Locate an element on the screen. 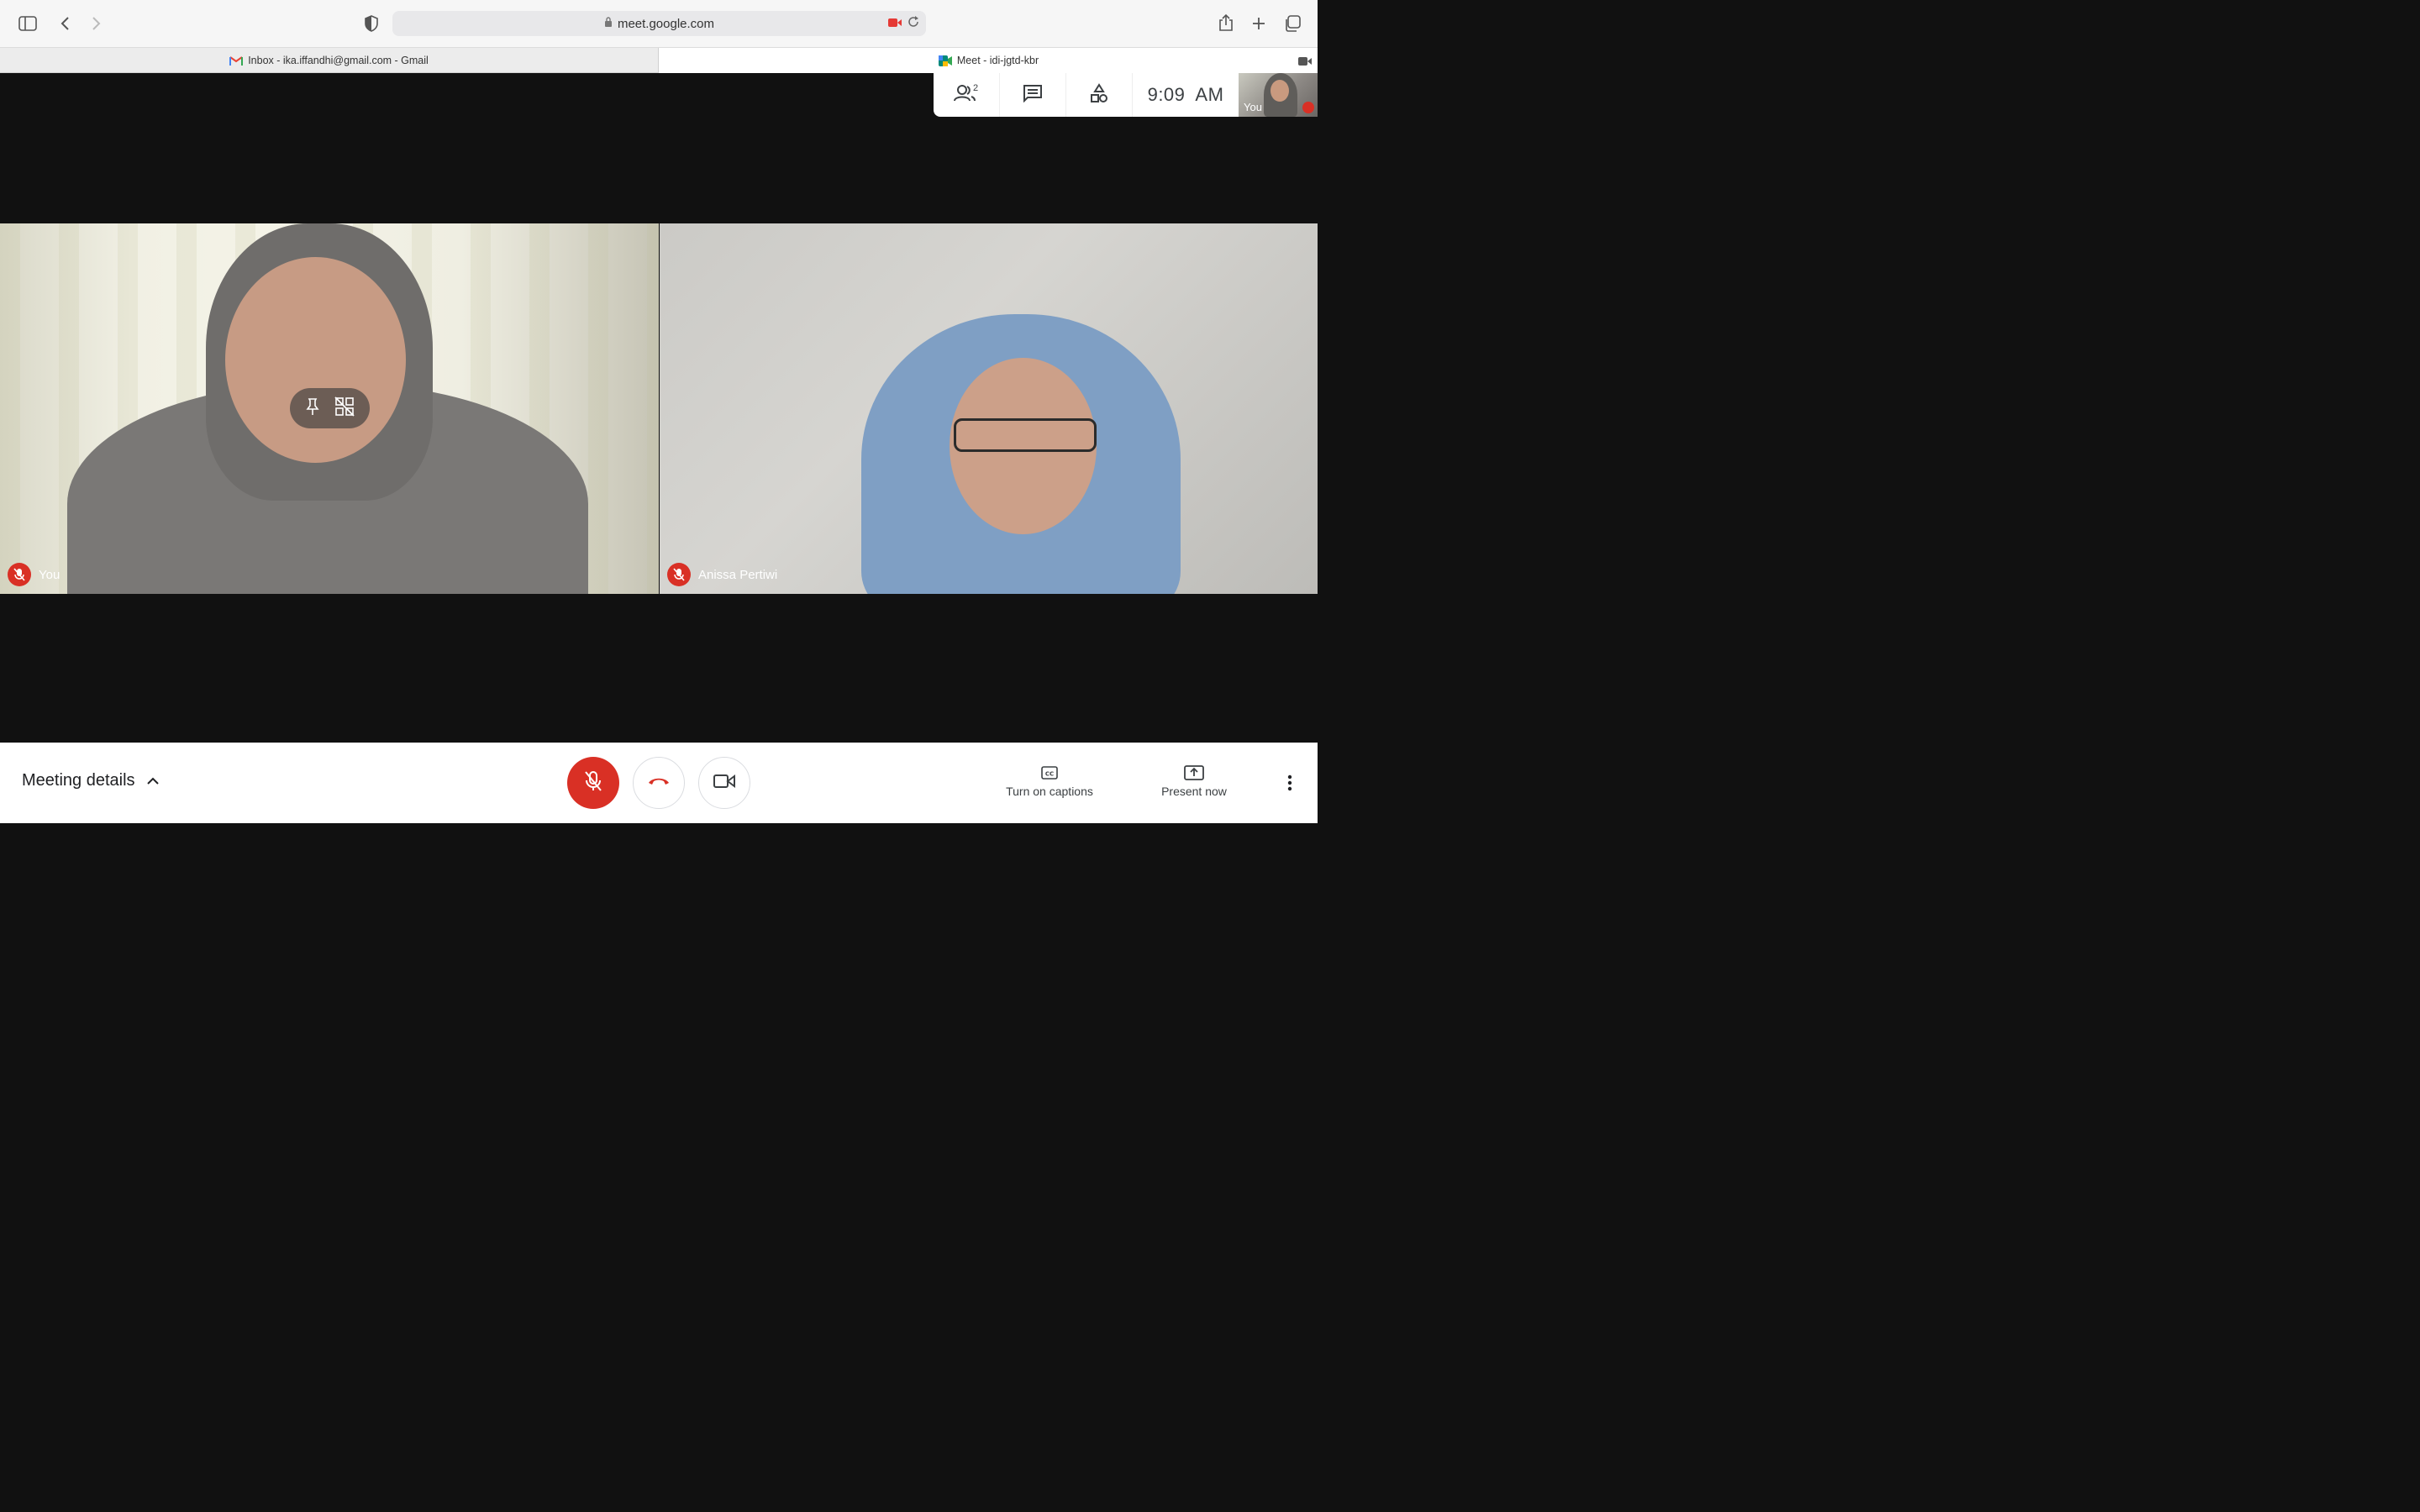  present-now-button: Present now is located at coordinates (1195, 779).